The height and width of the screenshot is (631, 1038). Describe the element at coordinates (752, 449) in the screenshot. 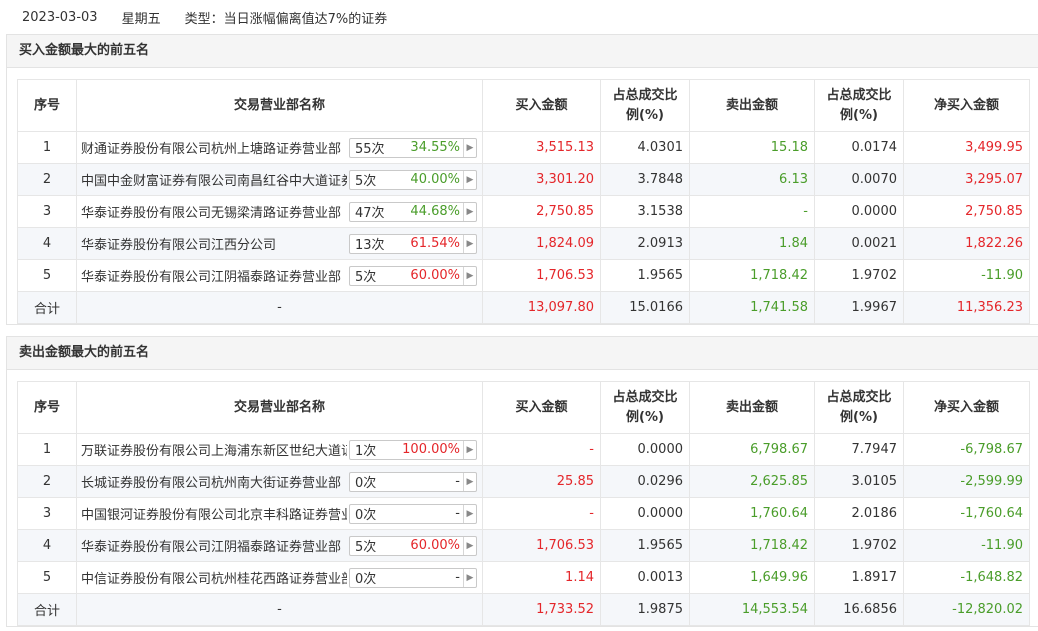

I see `sell-amount: 6,798.67` at that location.